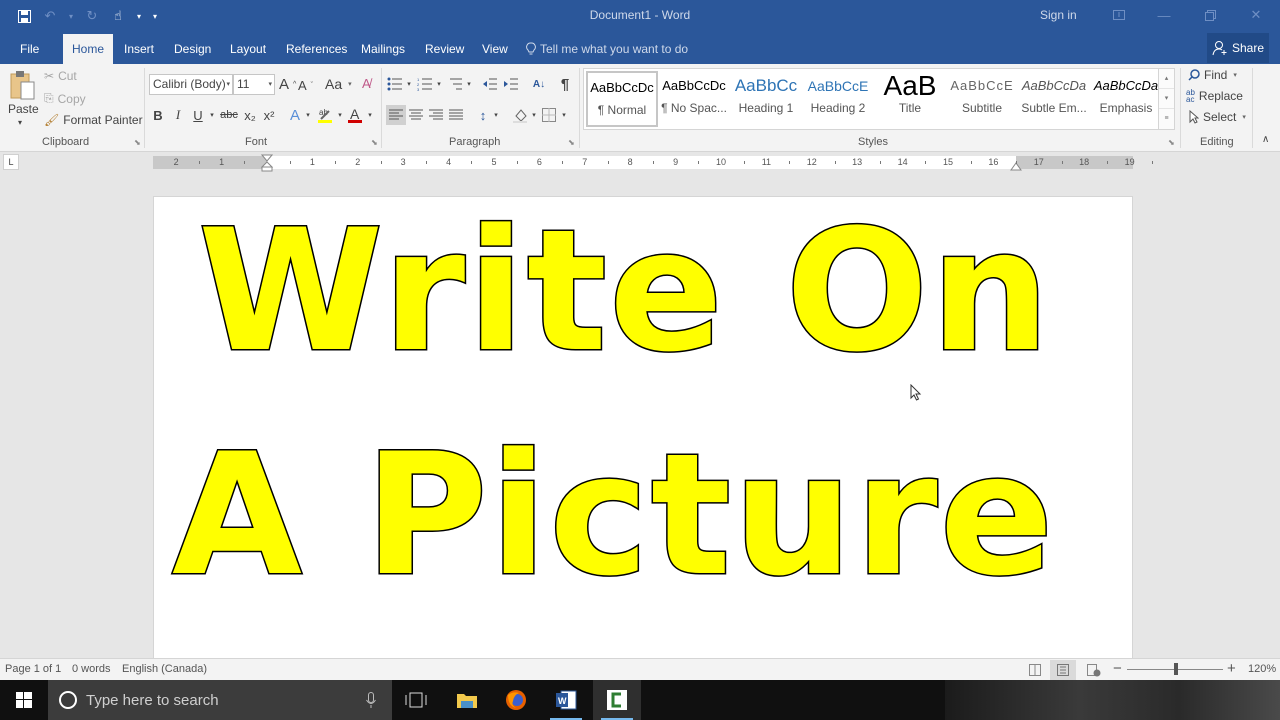 Image resolution: width=1280 pixels, height=720 pixels. I want to click on more-styles-icon: ≡, so click(1166, 119).